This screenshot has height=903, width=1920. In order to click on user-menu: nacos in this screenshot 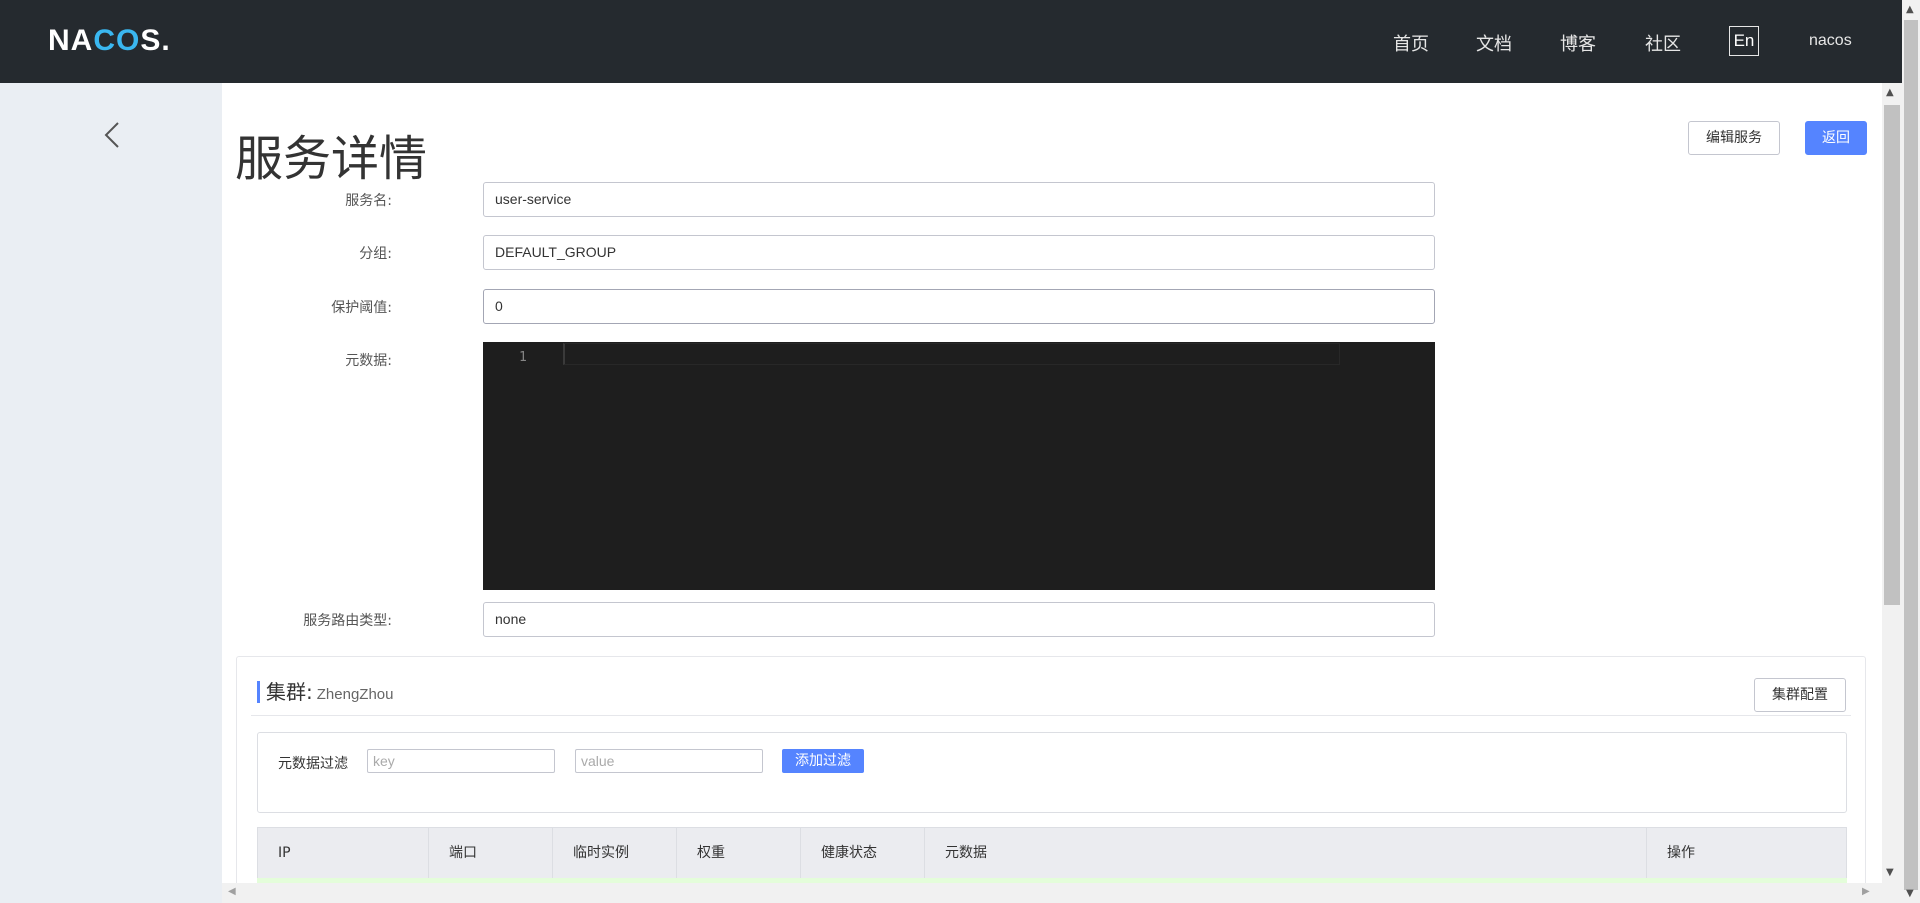, I will do `click(1830, 41)`.